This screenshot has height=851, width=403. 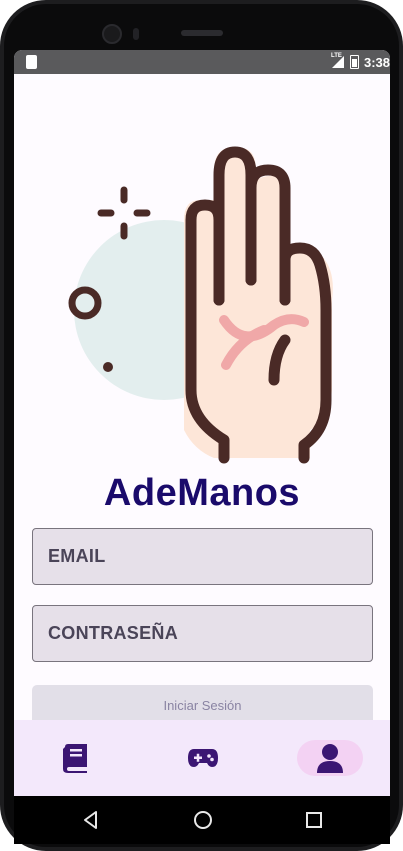 I want to click on dot-decoration, so click(x=108, y=367).